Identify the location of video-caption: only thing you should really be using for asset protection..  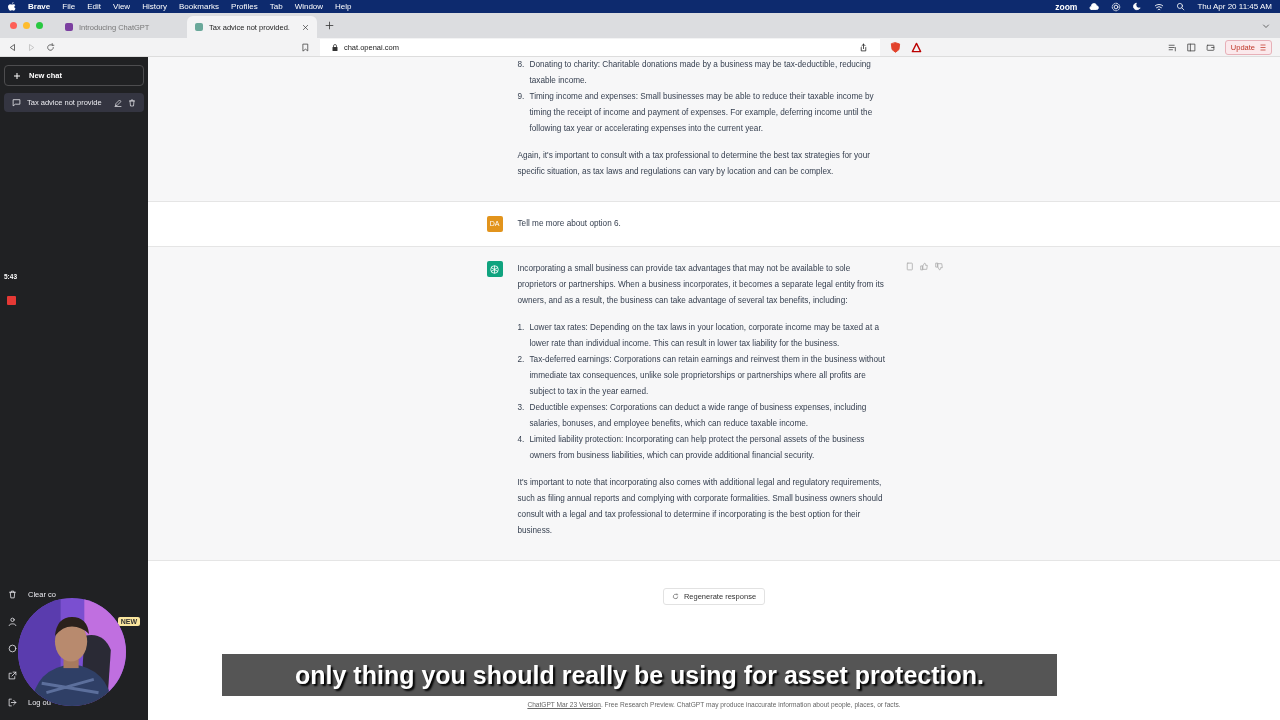
(639, 675).